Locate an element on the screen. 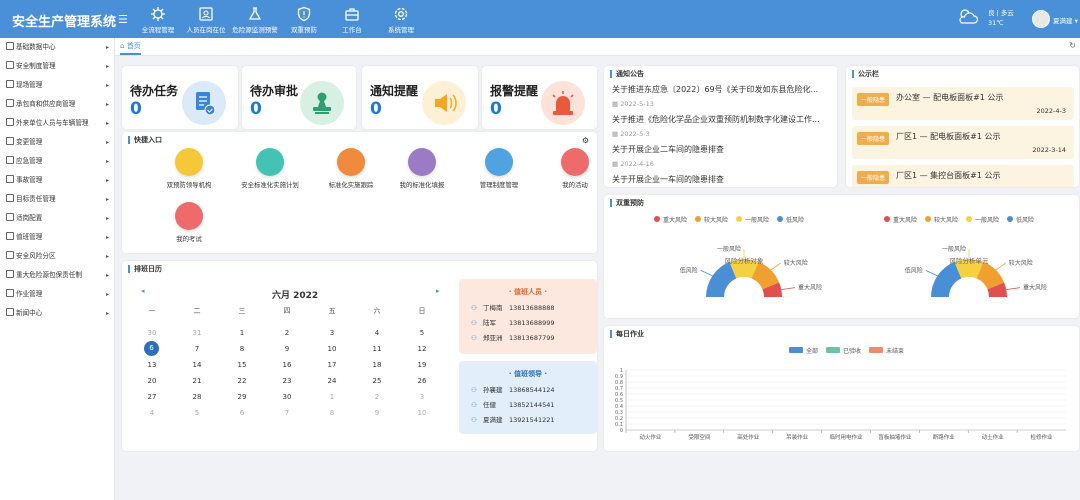 Image resolution: width=1080 pixels, height=500 pixels. calendar-day: 23 is located at coordinates (287, 381).